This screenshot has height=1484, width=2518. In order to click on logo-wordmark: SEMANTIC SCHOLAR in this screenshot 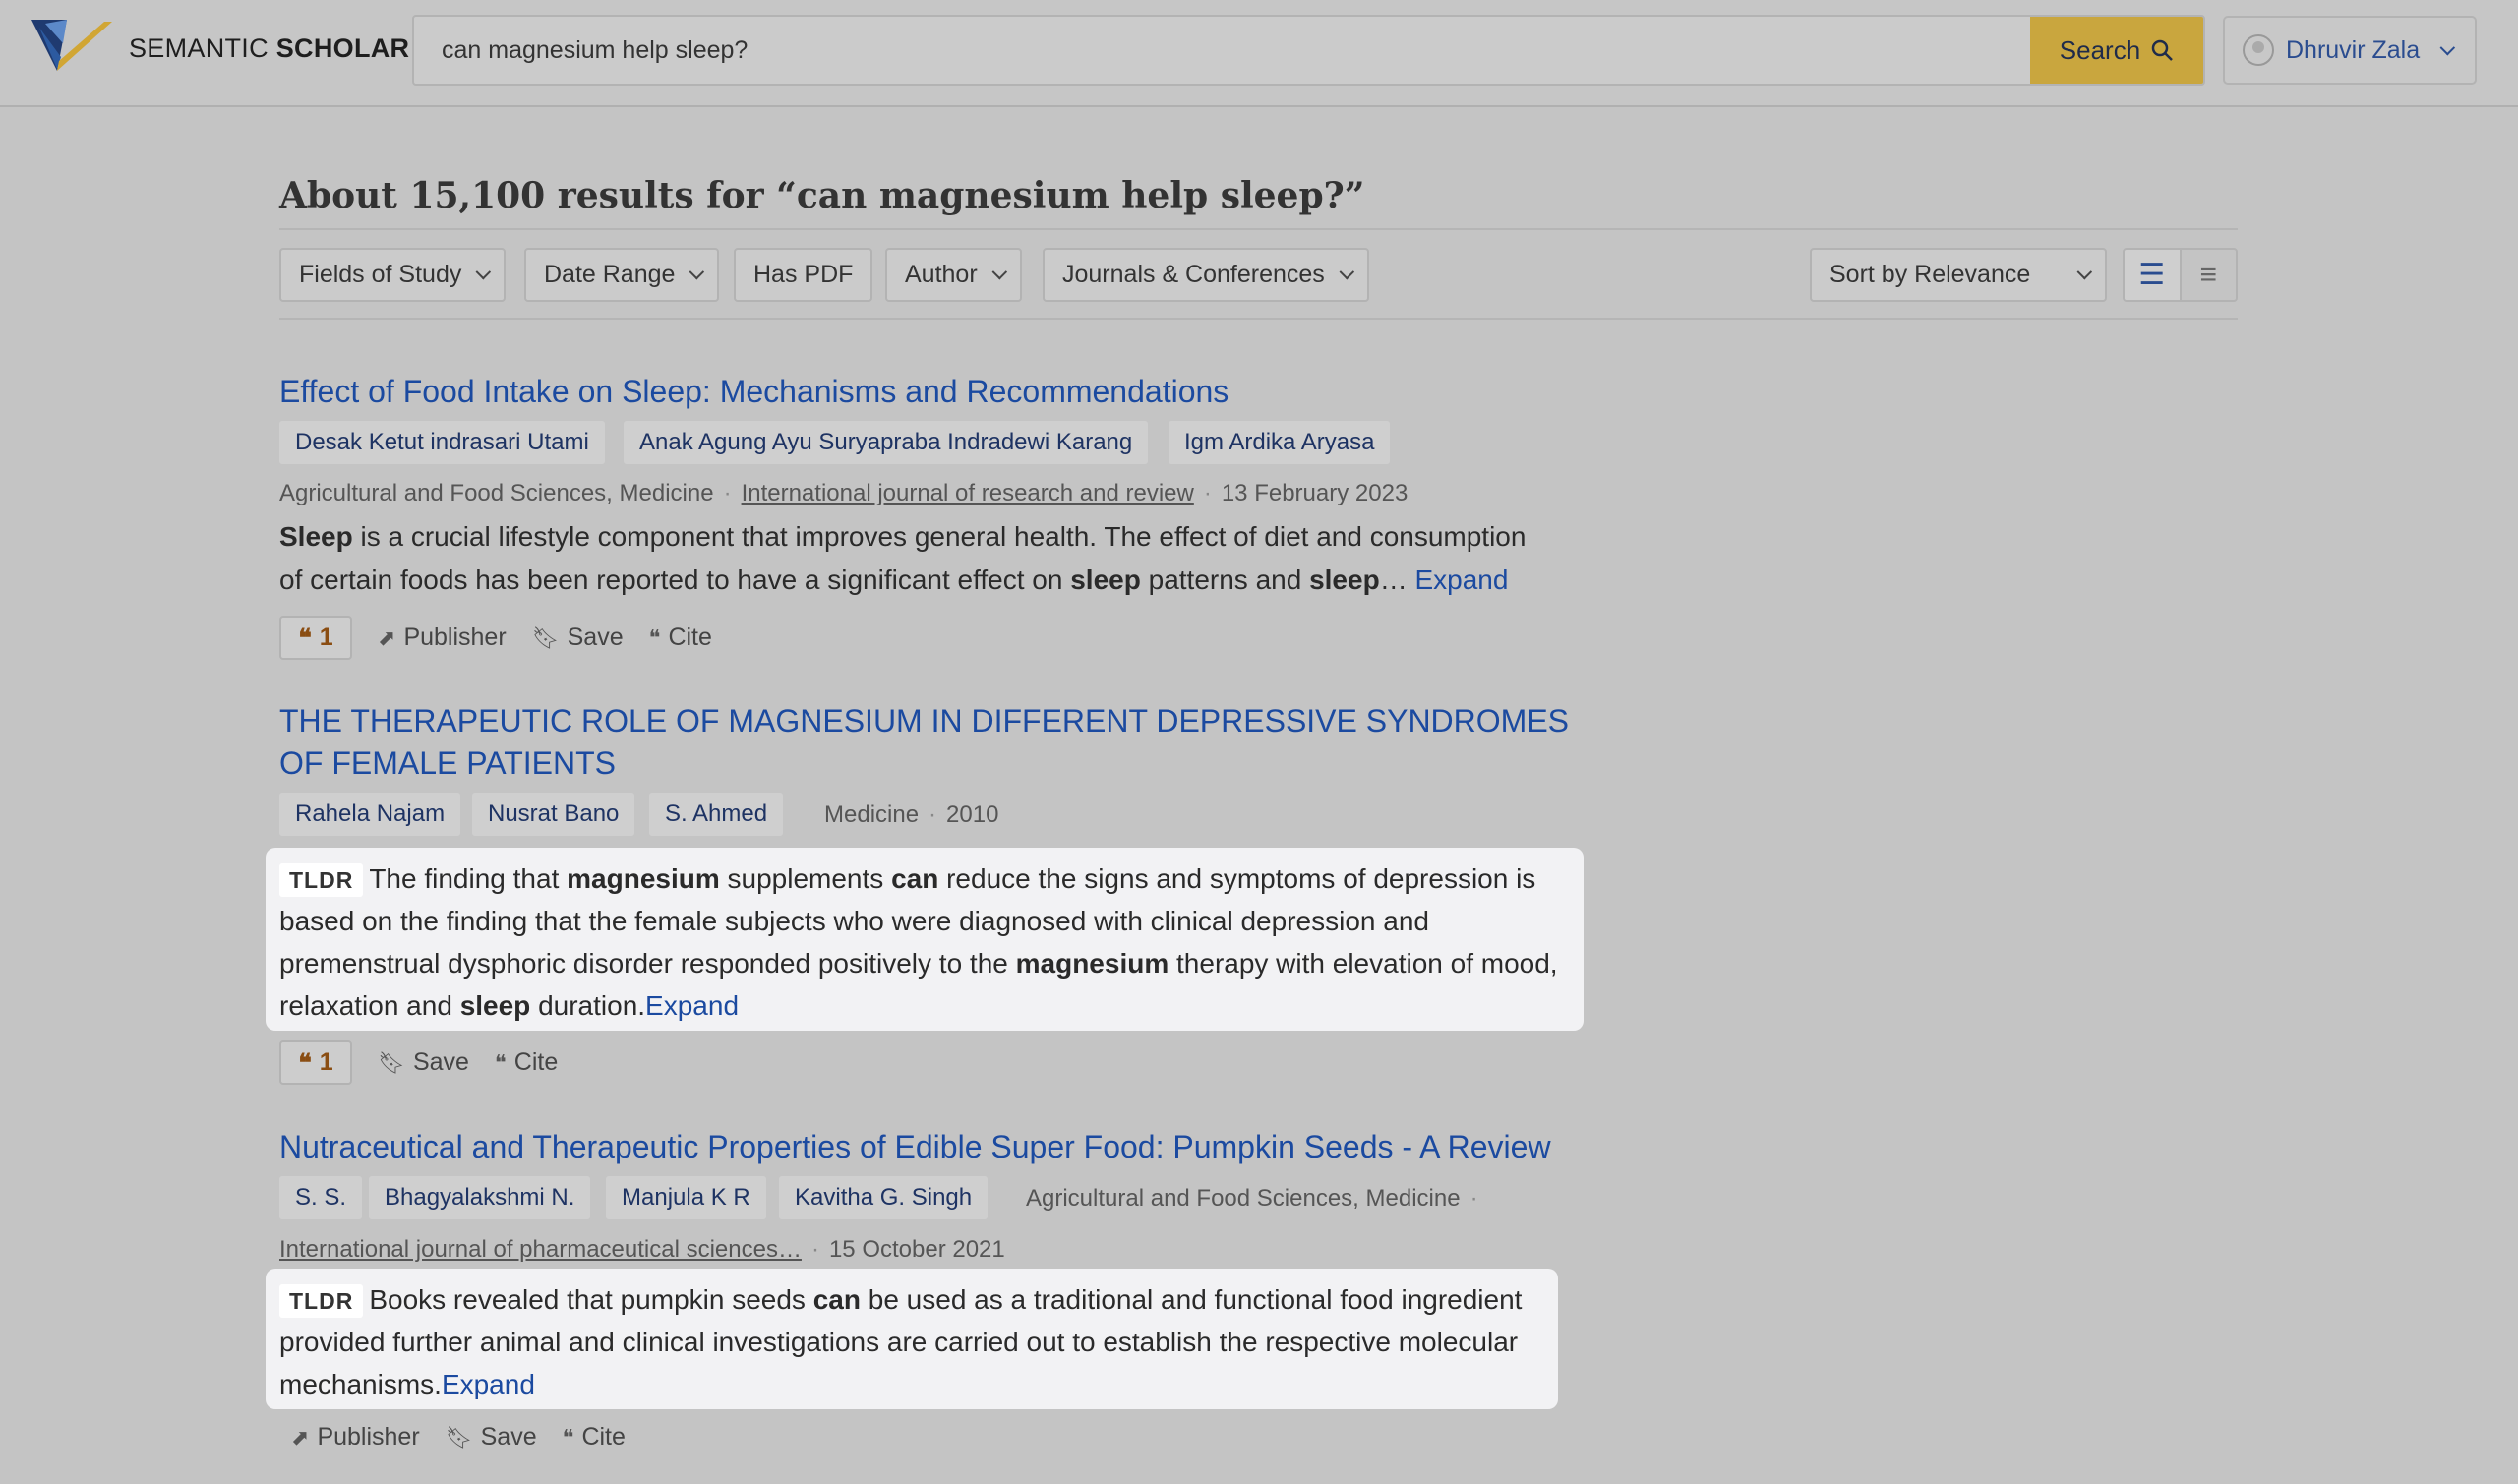, I will do `click(269, 48)`.